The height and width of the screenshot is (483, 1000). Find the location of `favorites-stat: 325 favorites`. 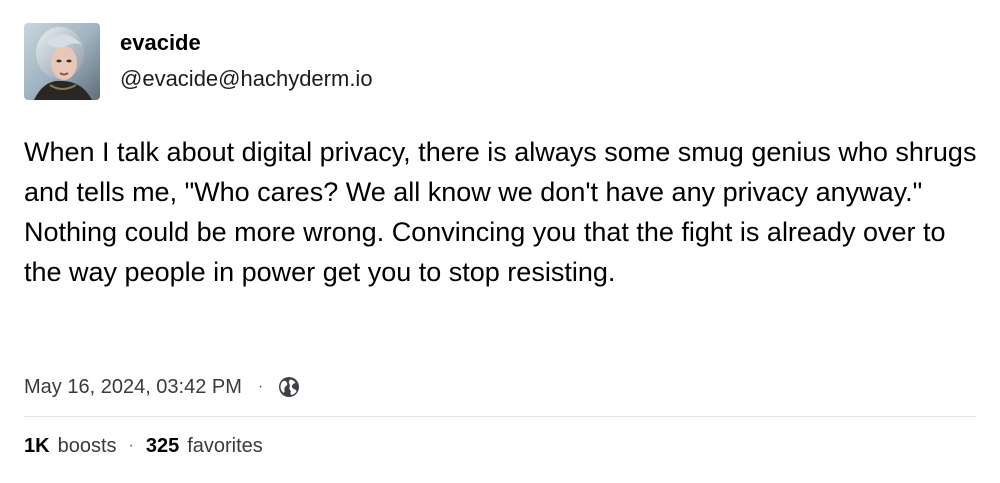

favorites-stat: 325 favorites is located at coordinates (204, 446).